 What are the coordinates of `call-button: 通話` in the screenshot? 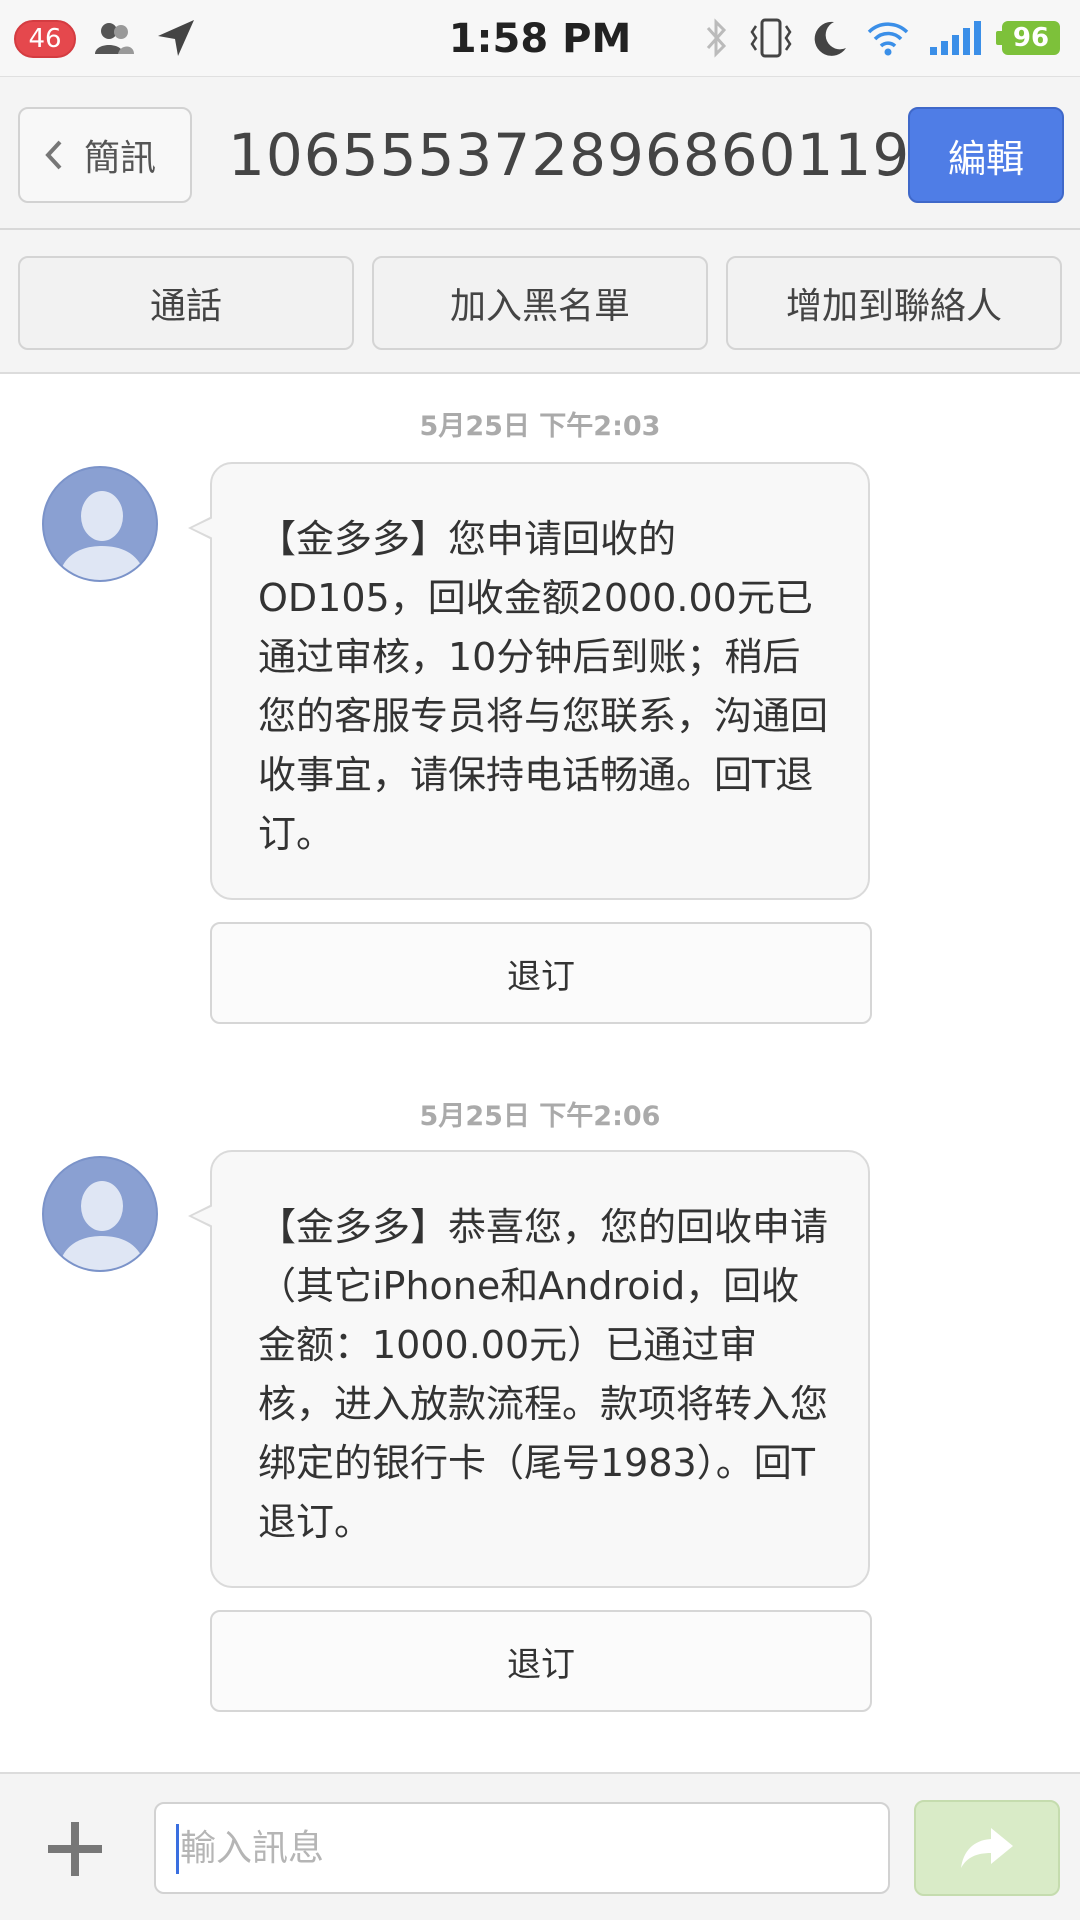 It's located at (186, 303).